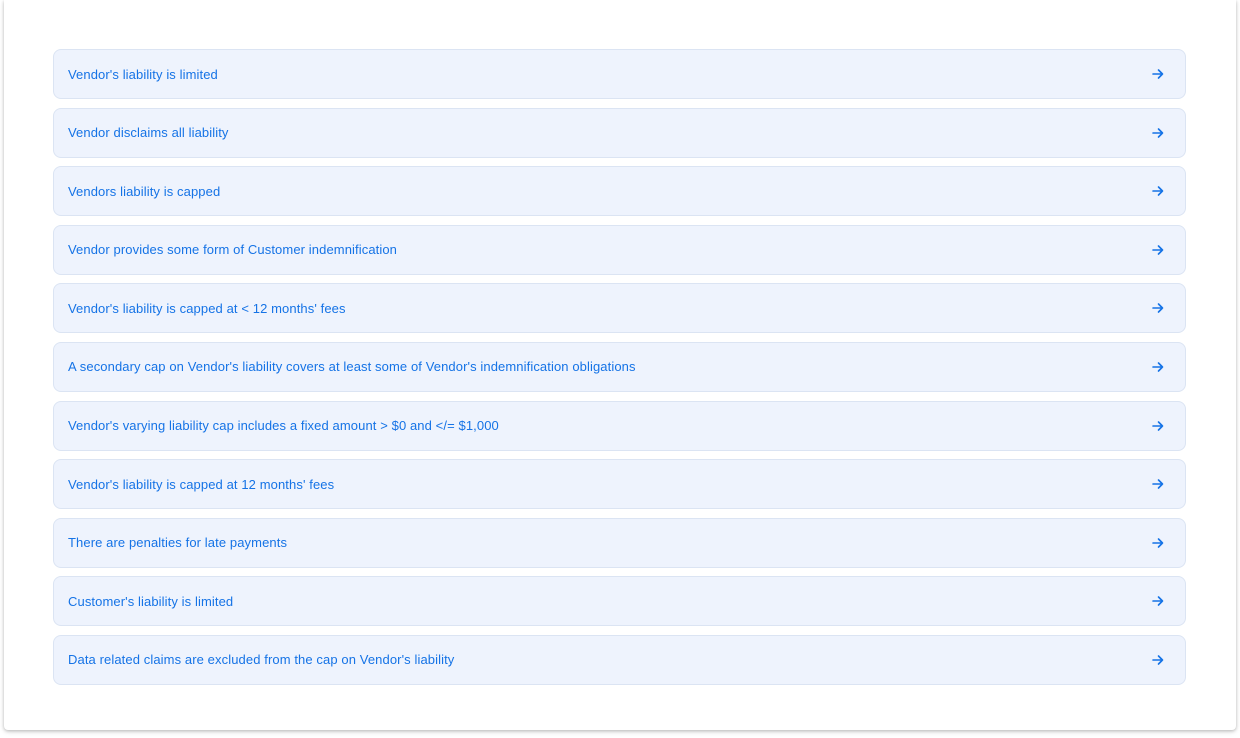 The image size is (1240, 738). I want to click on list-item: Customer's liability is limited, so click(619, 601).